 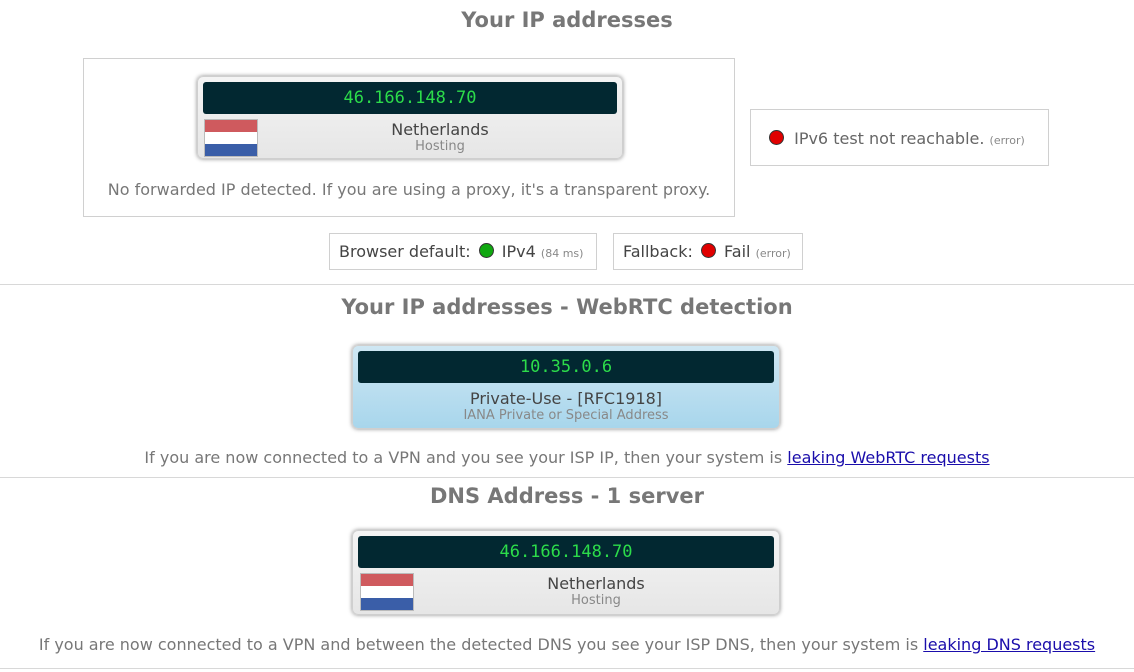 What do you see at coordinates (486, 250) in the screenshot?
I see `ok-status-icon` at bounding box center [486, 250].